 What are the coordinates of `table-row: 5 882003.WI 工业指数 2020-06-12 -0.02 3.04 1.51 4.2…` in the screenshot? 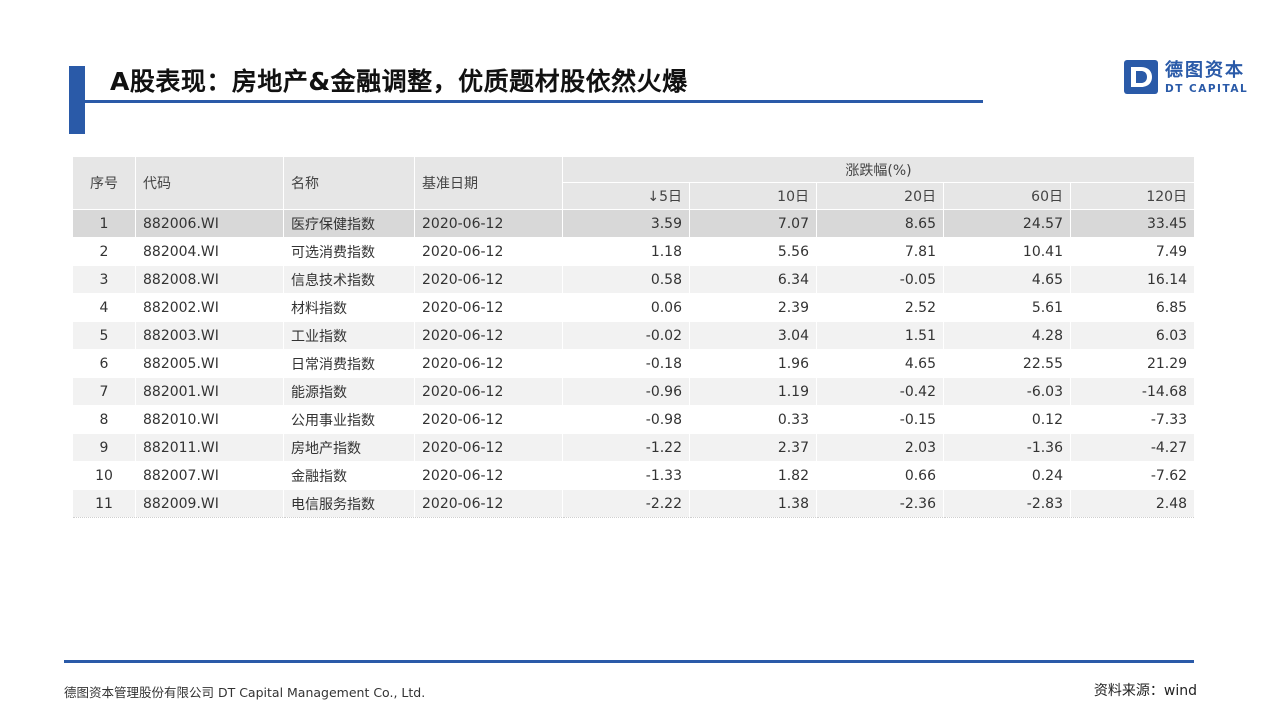 It's located at (634, 335).